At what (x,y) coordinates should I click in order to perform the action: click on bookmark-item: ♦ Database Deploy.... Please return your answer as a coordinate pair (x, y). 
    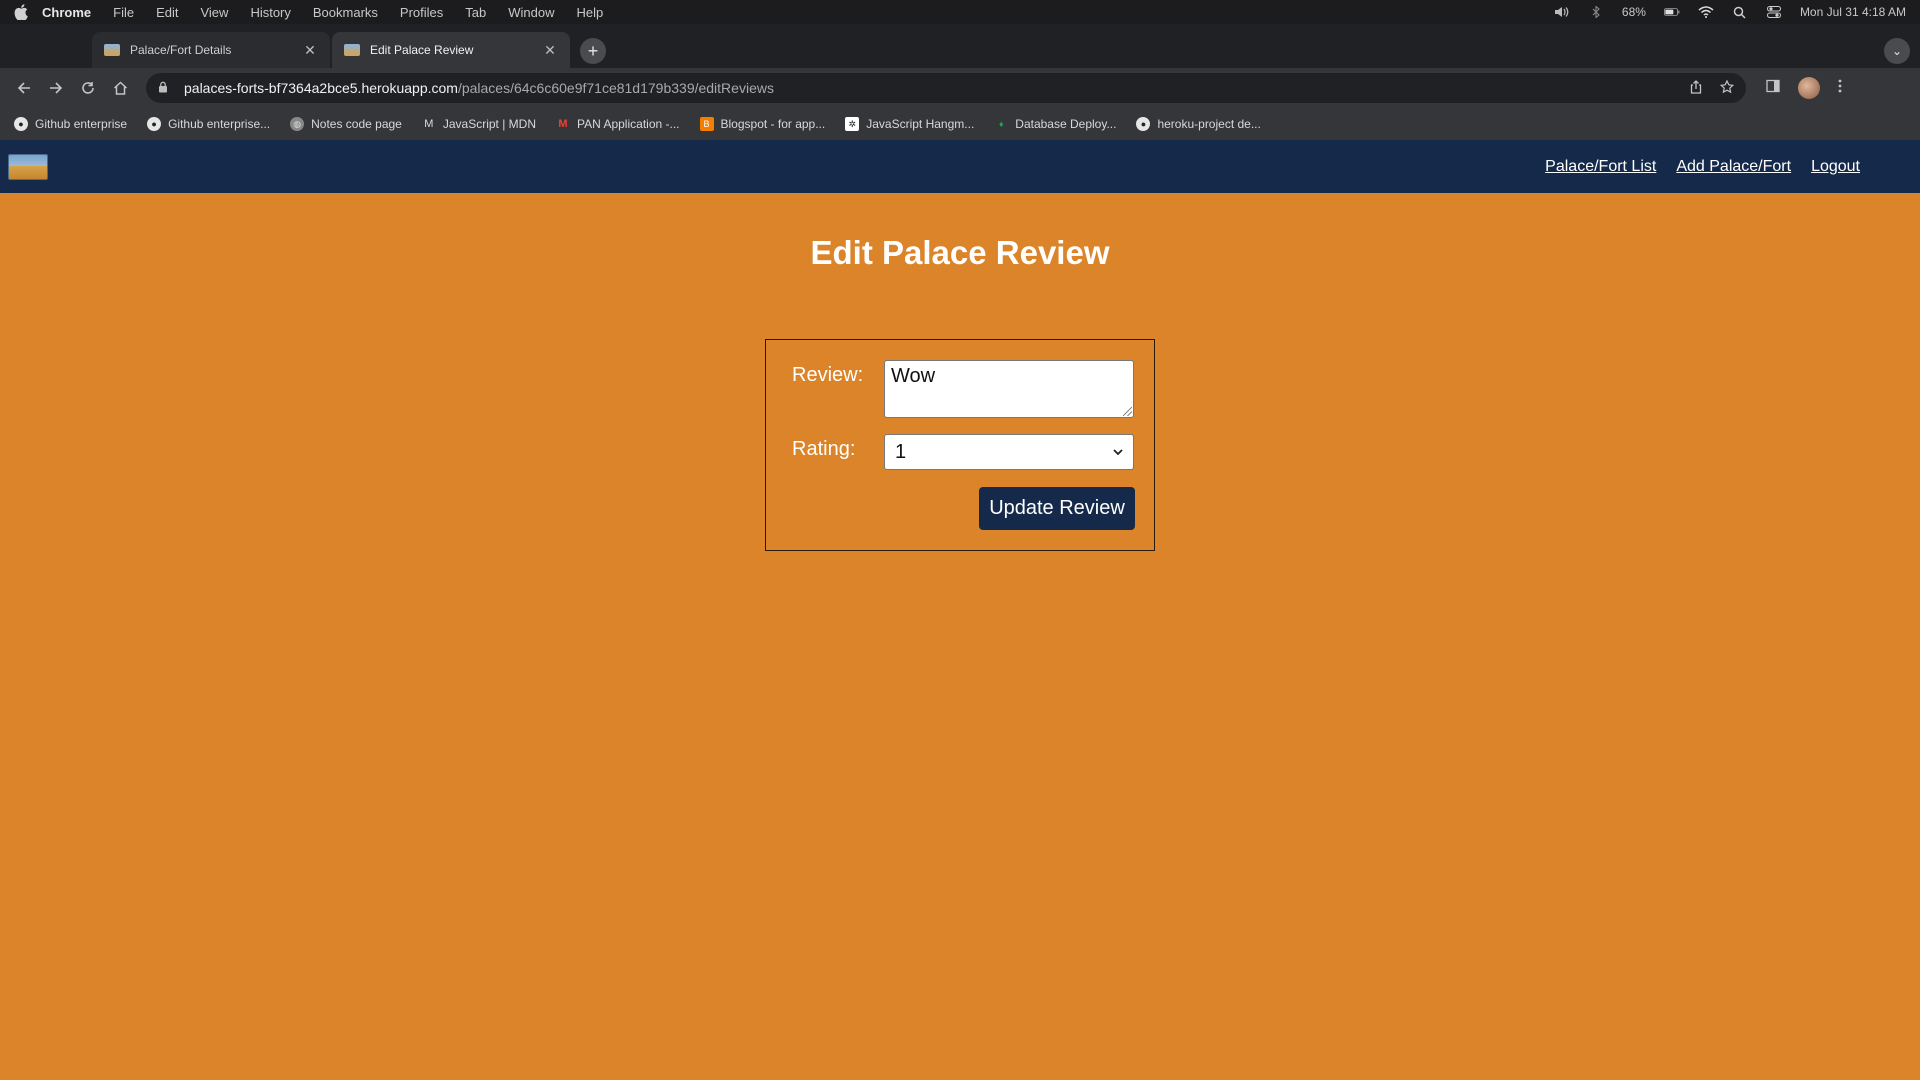
    Looking at the image, I should click on (1055, 124).